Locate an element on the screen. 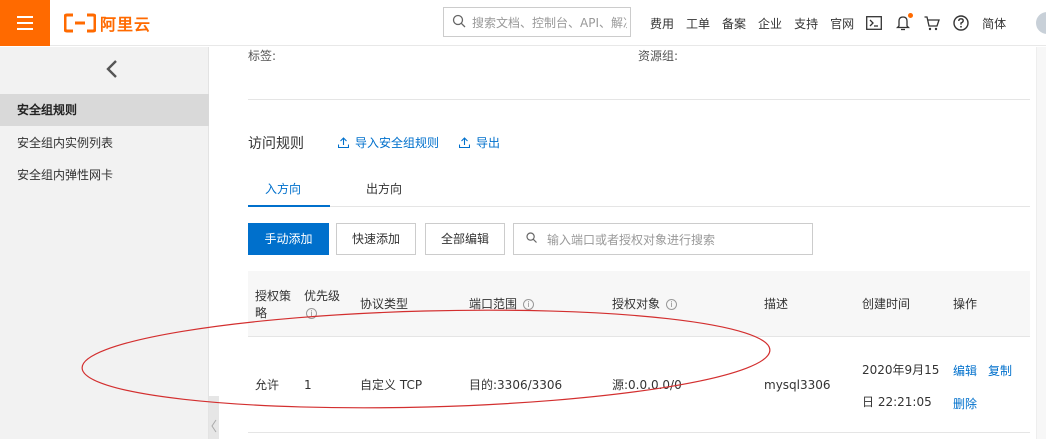 Image resolution: width=1046 pixels, height=442 pixels. cell-port: 目的:3306/3306 is located at coordinates (516, 385).